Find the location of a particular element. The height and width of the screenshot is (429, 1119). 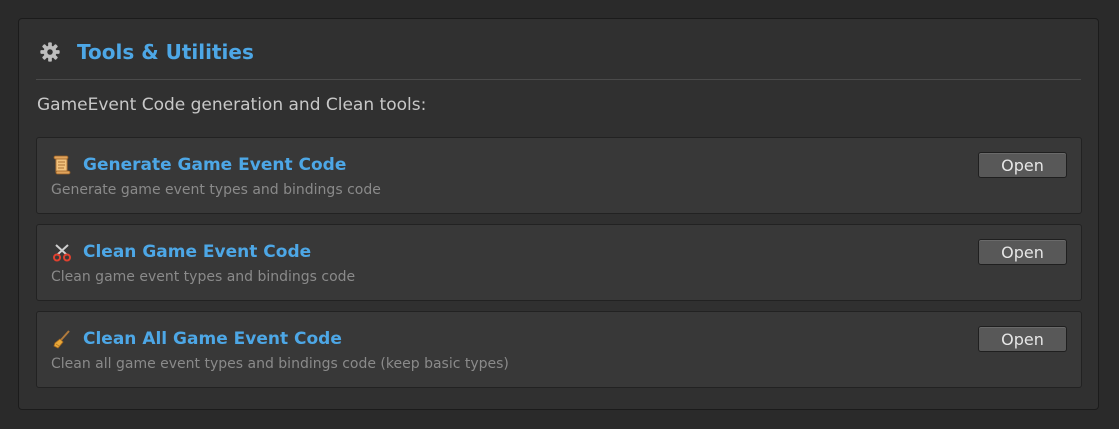

scissors-icon is located at coordinates (62, 252).